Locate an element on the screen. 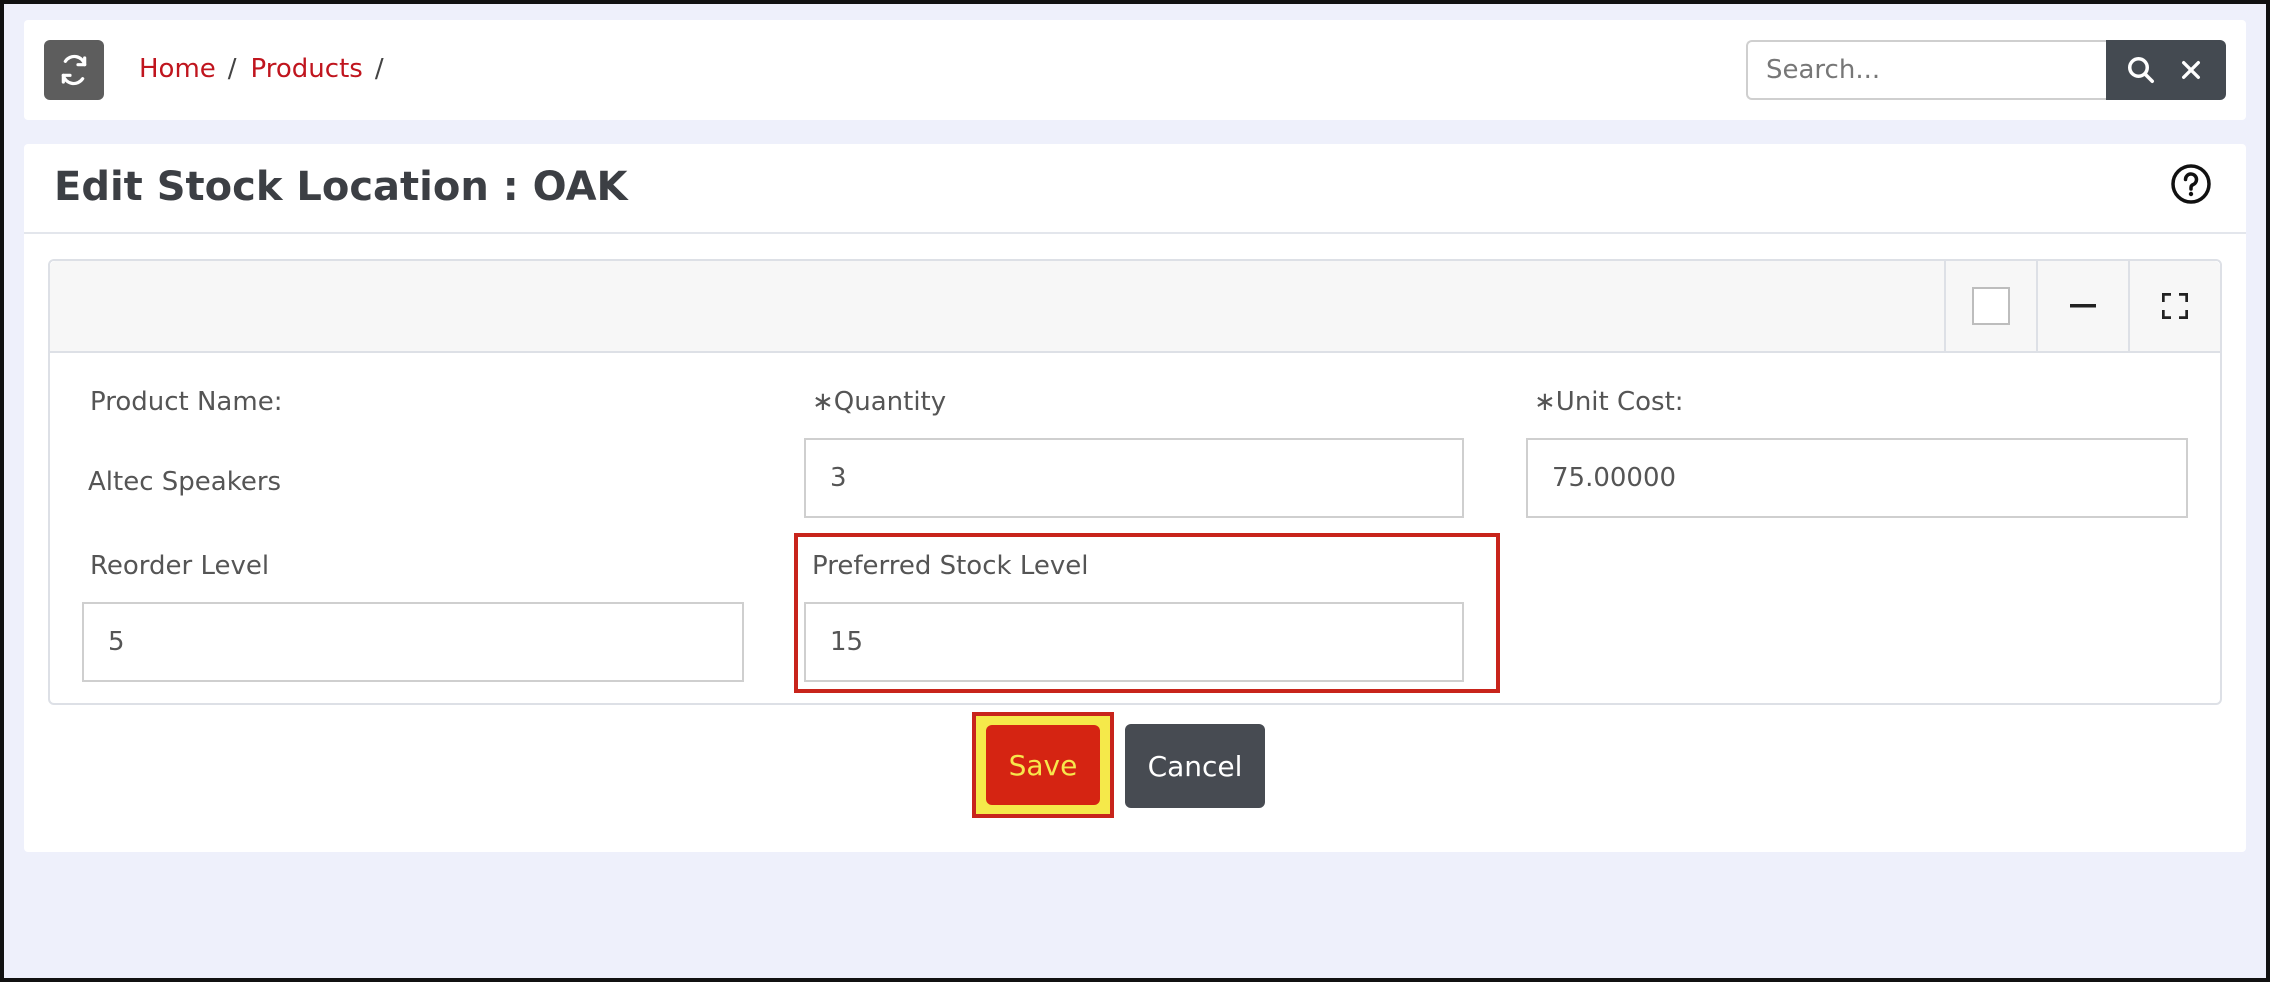  refresh-icon is located at coordinates (74, 70).